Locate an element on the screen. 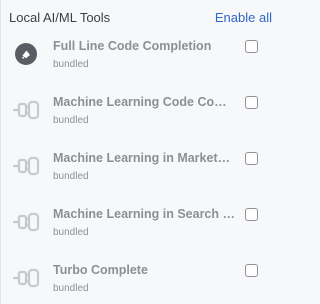 This screenshot has width=320, height=304. enable-all-link: Enable all is located at coordinates (243, 17).